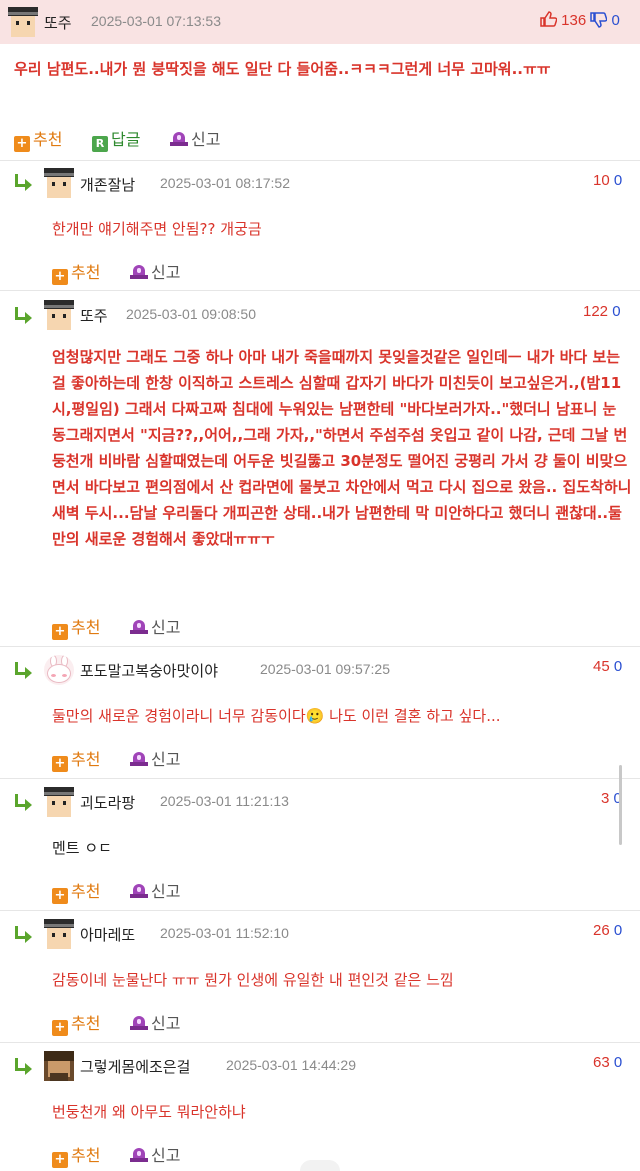 The image size is (640, 1171). Describe the element at coordinates (107, 802) in the screenshot. I see `comment-nick: 괴도라팡` at that location.